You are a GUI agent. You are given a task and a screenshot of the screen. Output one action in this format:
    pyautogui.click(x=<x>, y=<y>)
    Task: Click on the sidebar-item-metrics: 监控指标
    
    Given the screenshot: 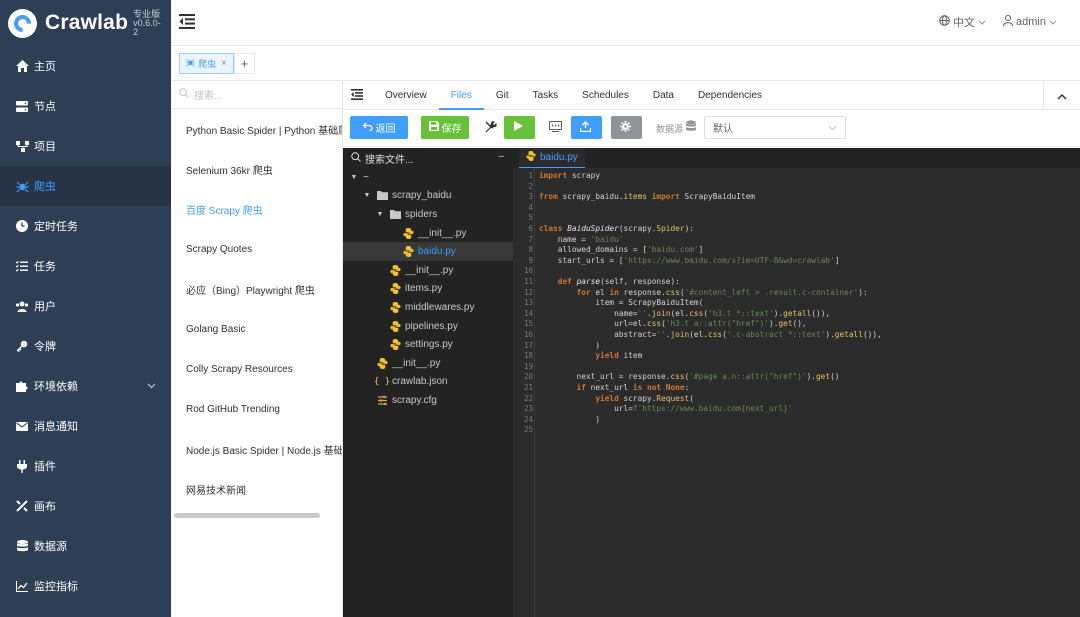 What is the action you would take?
    pyautogui.click(x=85, y=586)
    